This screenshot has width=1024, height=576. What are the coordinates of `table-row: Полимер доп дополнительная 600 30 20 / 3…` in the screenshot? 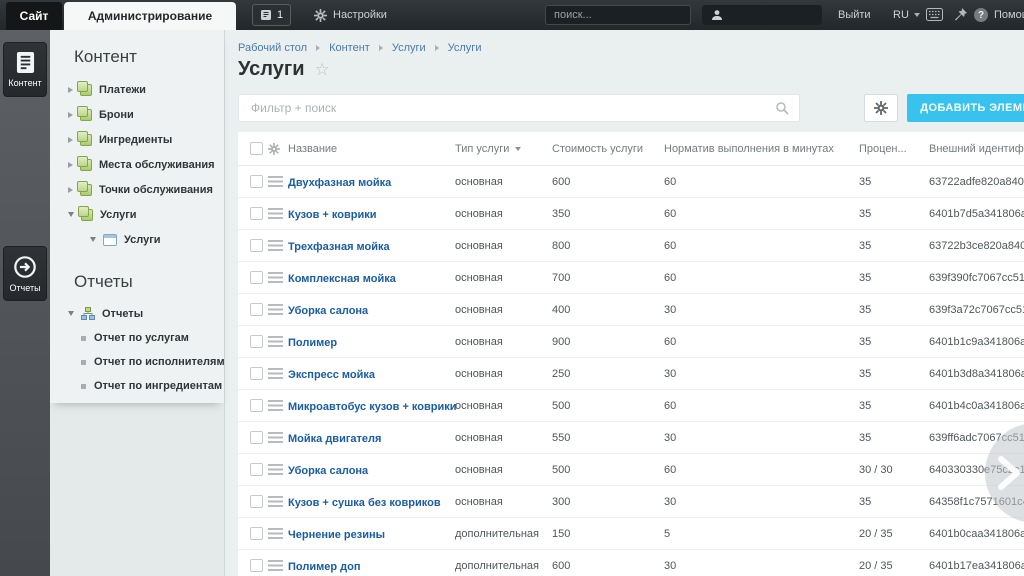 It's located at (631, 563).